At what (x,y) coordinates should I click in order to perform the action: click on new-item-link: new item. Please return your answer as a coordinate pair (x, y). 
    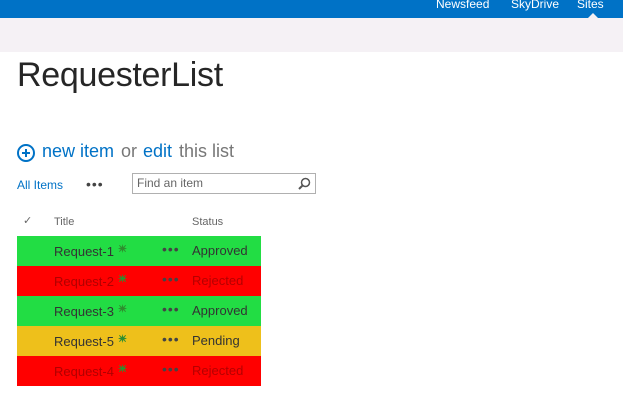
    Looking at the image, I should click on (78, 151).